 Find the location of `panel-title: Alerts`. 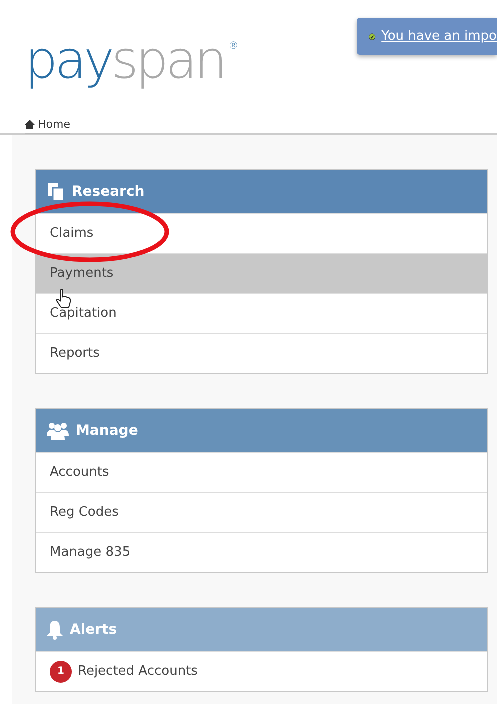

panel-title: Alerts is located at coordinates (94, 630).